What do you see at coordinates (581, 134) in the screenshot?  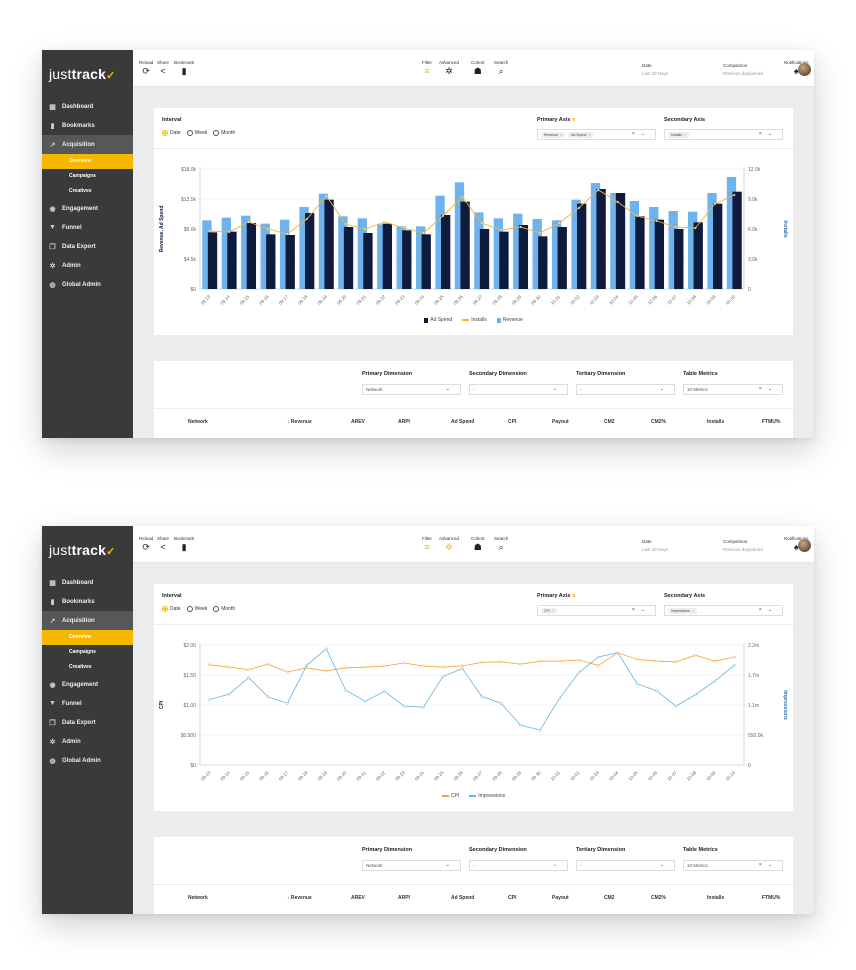 I see `chip: Ad Spend ×` at bounding box center [581, 134].